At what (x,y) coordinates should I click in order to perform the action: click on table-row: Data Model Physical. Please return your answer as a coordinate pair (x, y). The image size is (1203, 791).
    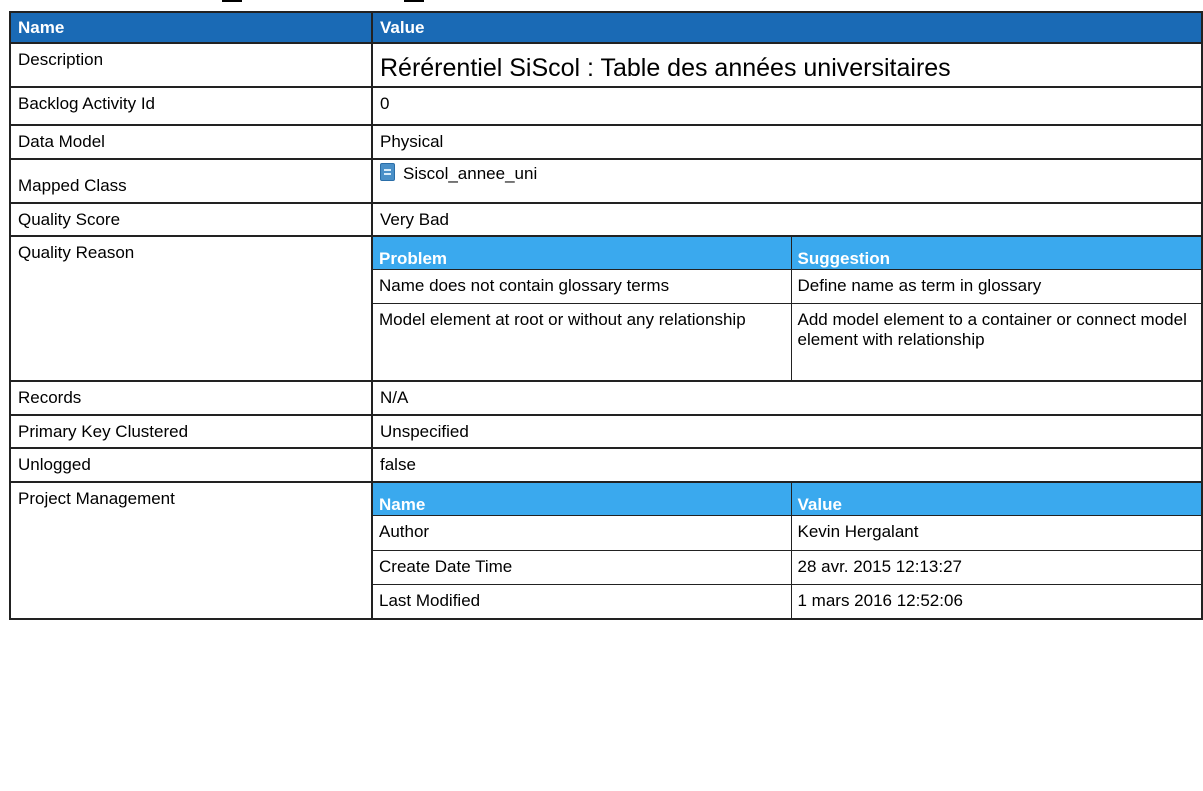
    Looking at the image, I should click on (606, 142).